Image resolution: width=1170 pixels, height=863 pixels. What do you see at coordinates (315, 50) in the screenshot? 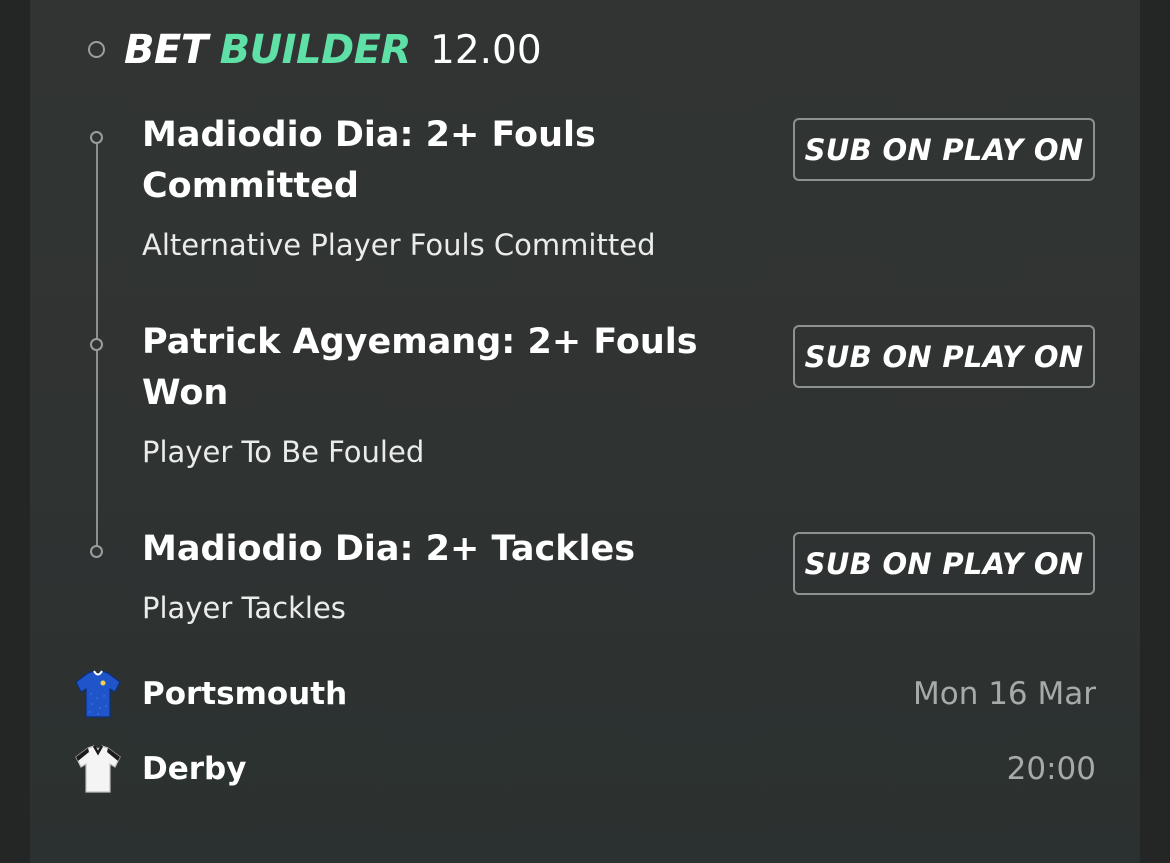
I see `bet-builder-title-part2: BUILDER` at bounding box center [315, 50].